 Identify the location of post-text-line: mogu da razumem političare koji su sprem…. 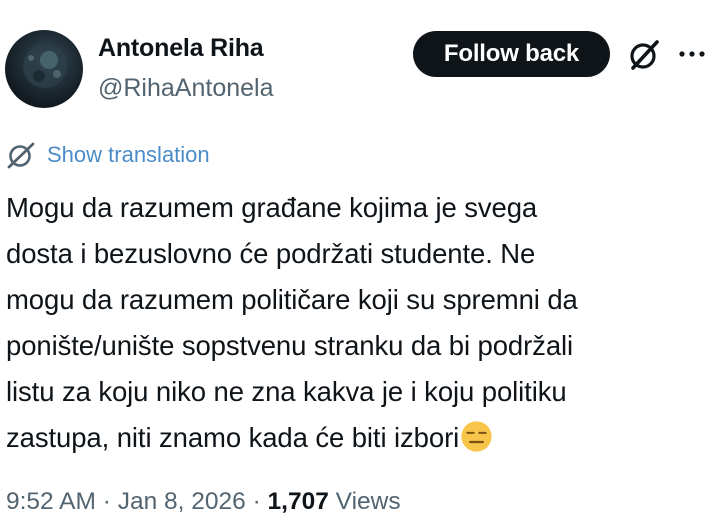
(292, 299).